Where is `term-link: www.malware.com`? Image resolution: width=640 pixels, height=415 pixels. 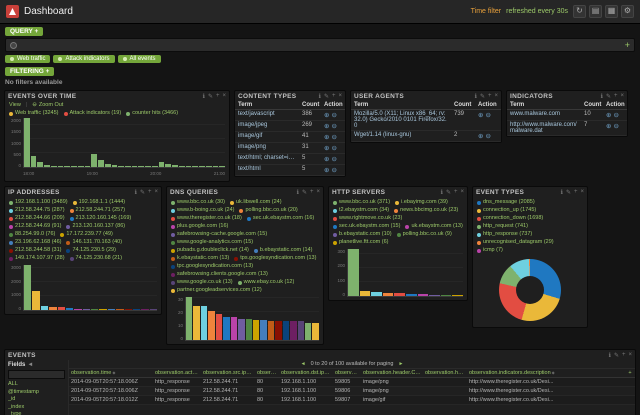
term-link: www.malware.com is located at coordinates (544, 115).